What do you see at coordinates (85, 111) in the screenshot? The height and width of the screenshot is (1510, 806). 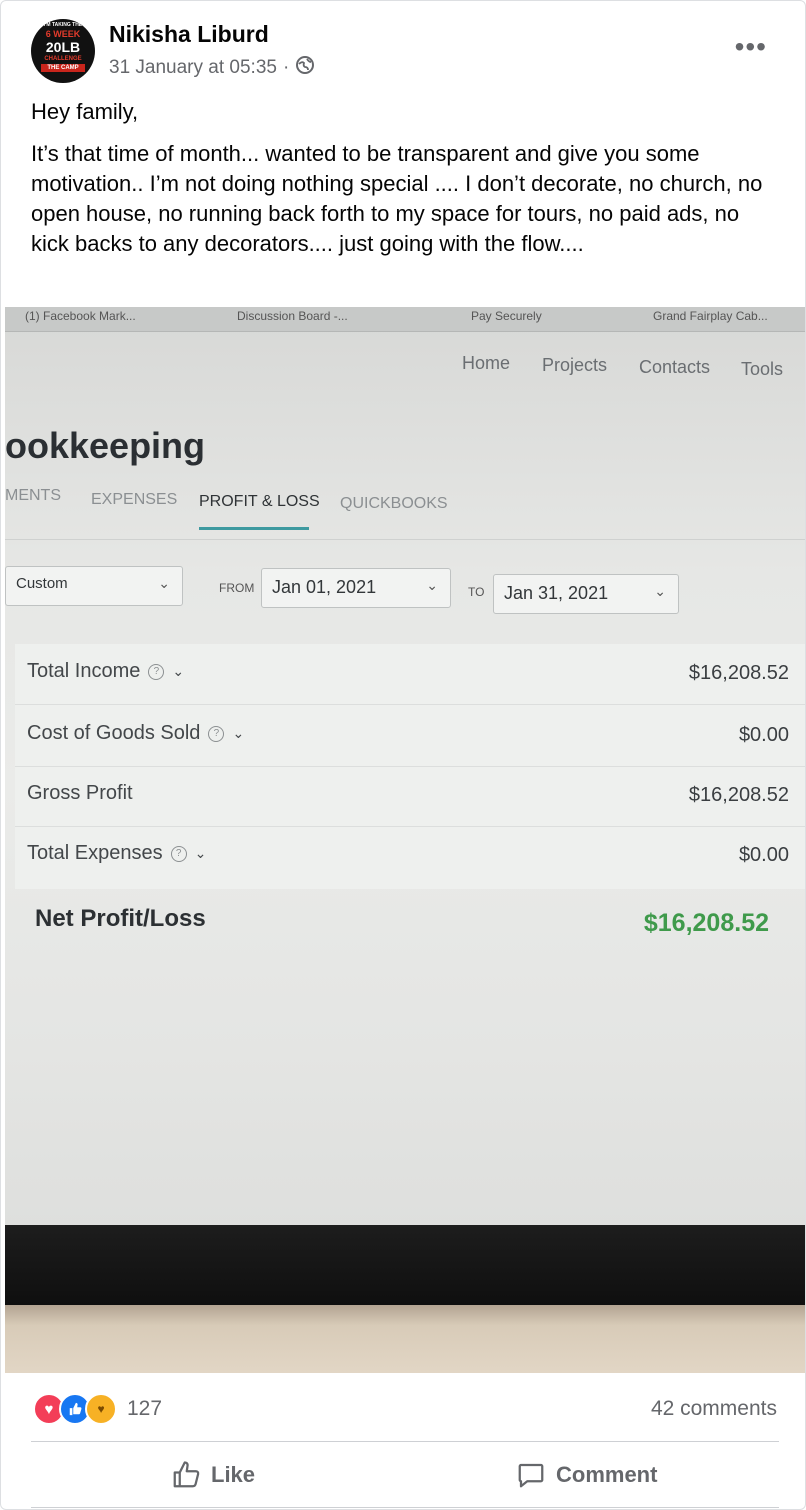 I see `post-paragraph: Hey family,` at bounding box center [85, 111].